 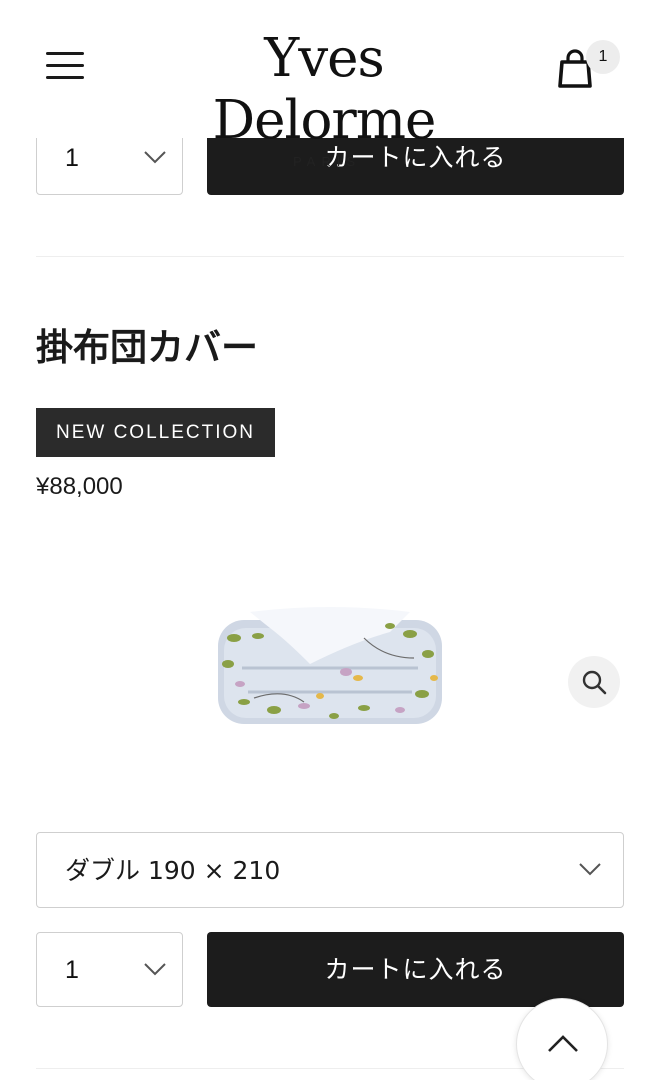 What do you see at coordinates (415, 969) in the screenshot?
I see `add-to-cart-button: カートに入れる` at bounding box center [415, 969].